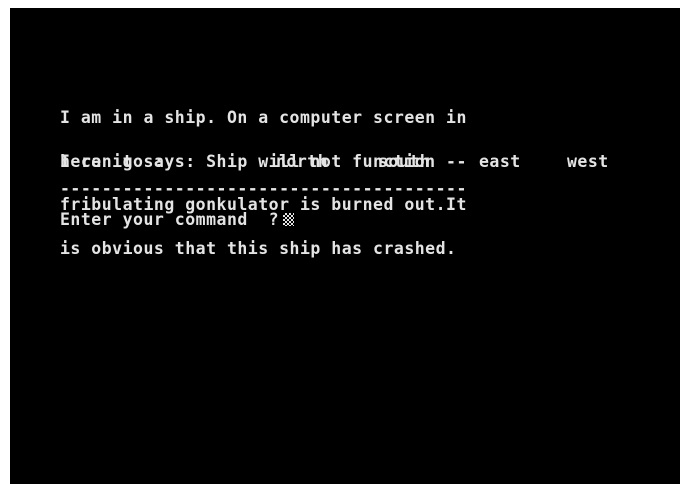 This screenshot has width=680, height=484. I want to click on cursor-icon, so click(289, 219).